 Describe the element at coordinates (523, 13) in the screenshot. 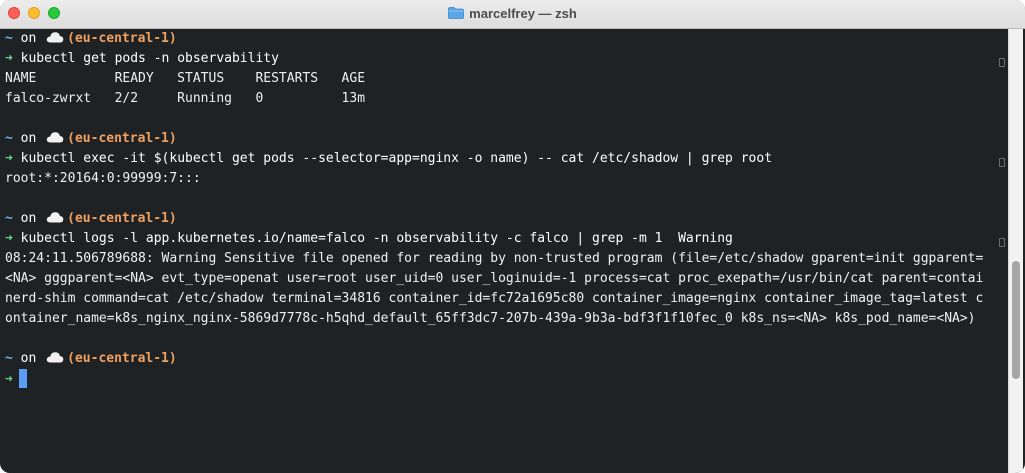

I see `window-title: marcelfrey — zsh` at that location.